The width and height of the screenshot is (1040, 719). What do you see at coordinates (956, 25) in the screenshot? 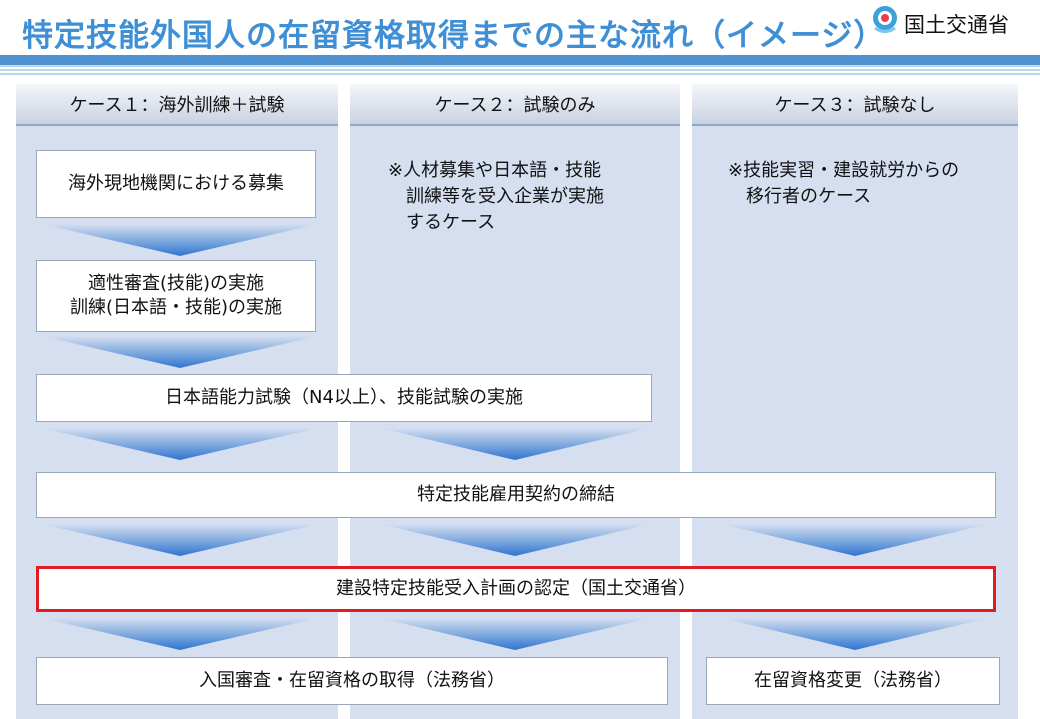
I see `ministry-name: 国土交通省` at bounding box center [956, 25].